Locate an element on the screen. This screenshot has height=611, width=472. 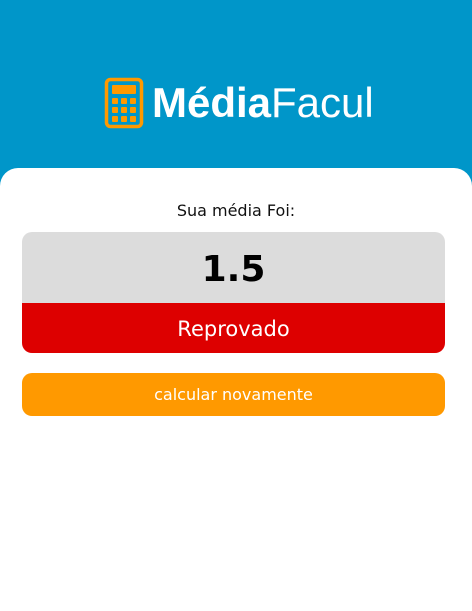
result-label: Sua média Foi: is located at coordinates (236, 210).